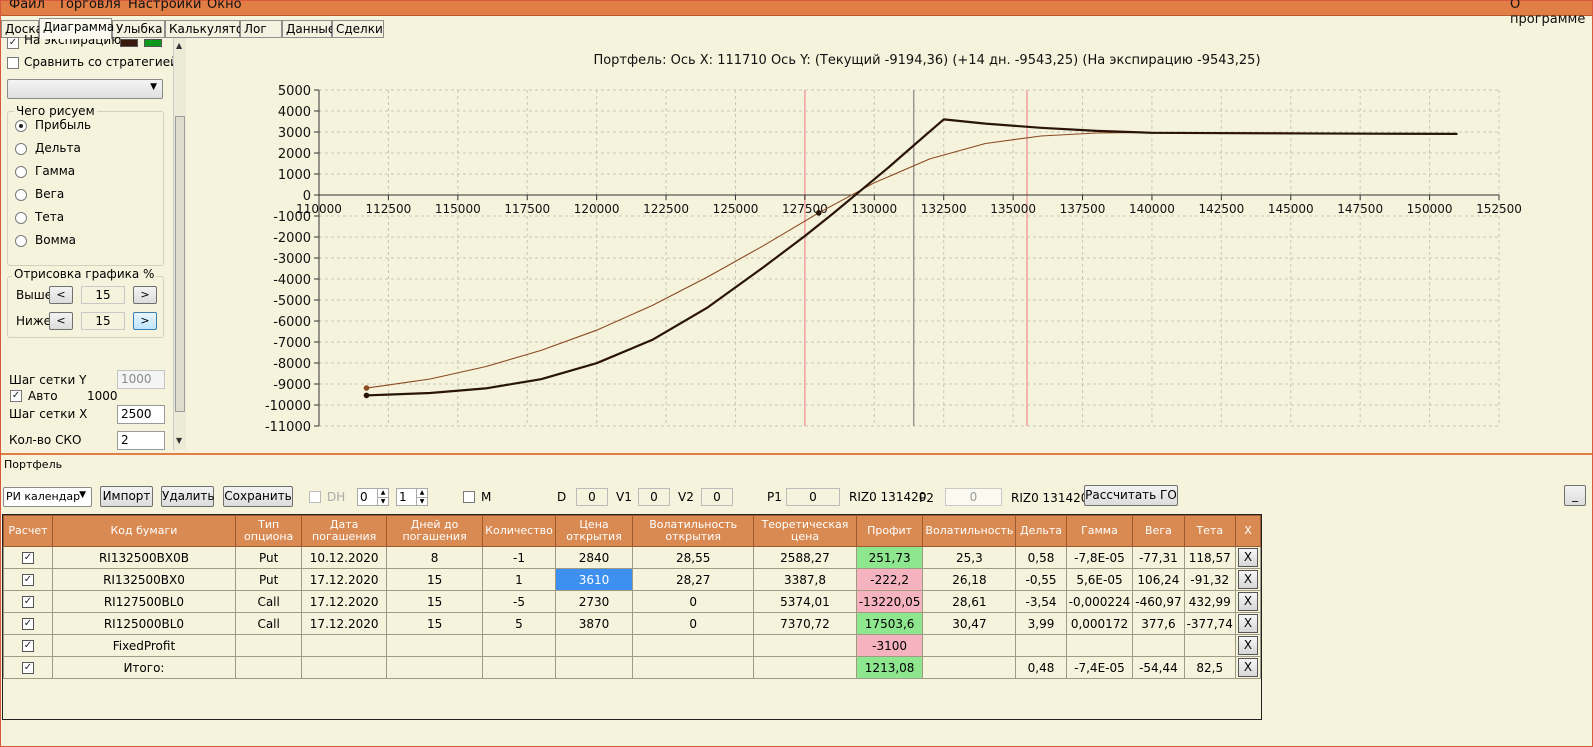 Image resolution: width=1593 pixels, height=747 pixels. I want to click on p1-value: 0, so click(813, 497).